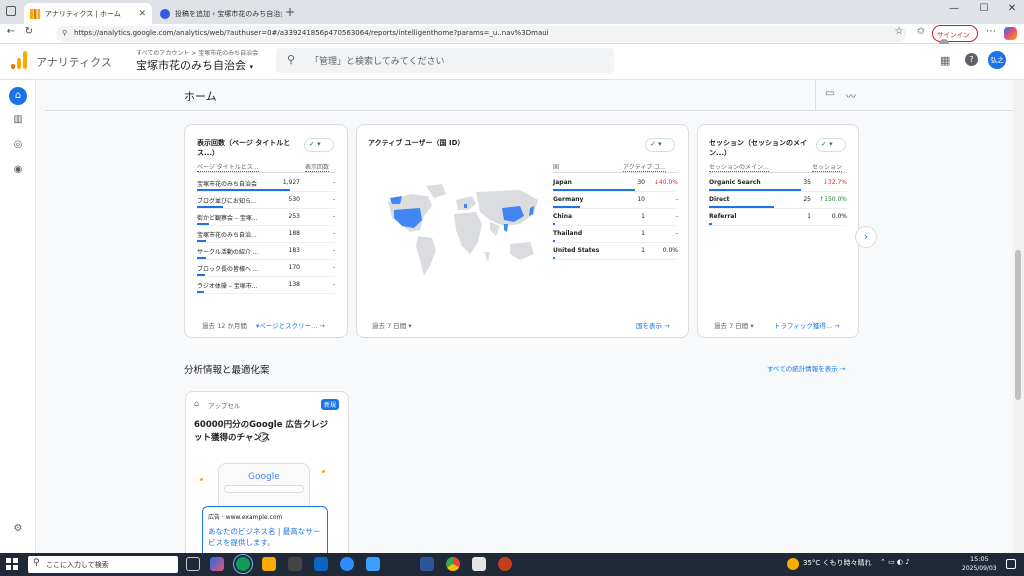  I want to click on settings-gear-icon: ⚙, so click(18, 529).